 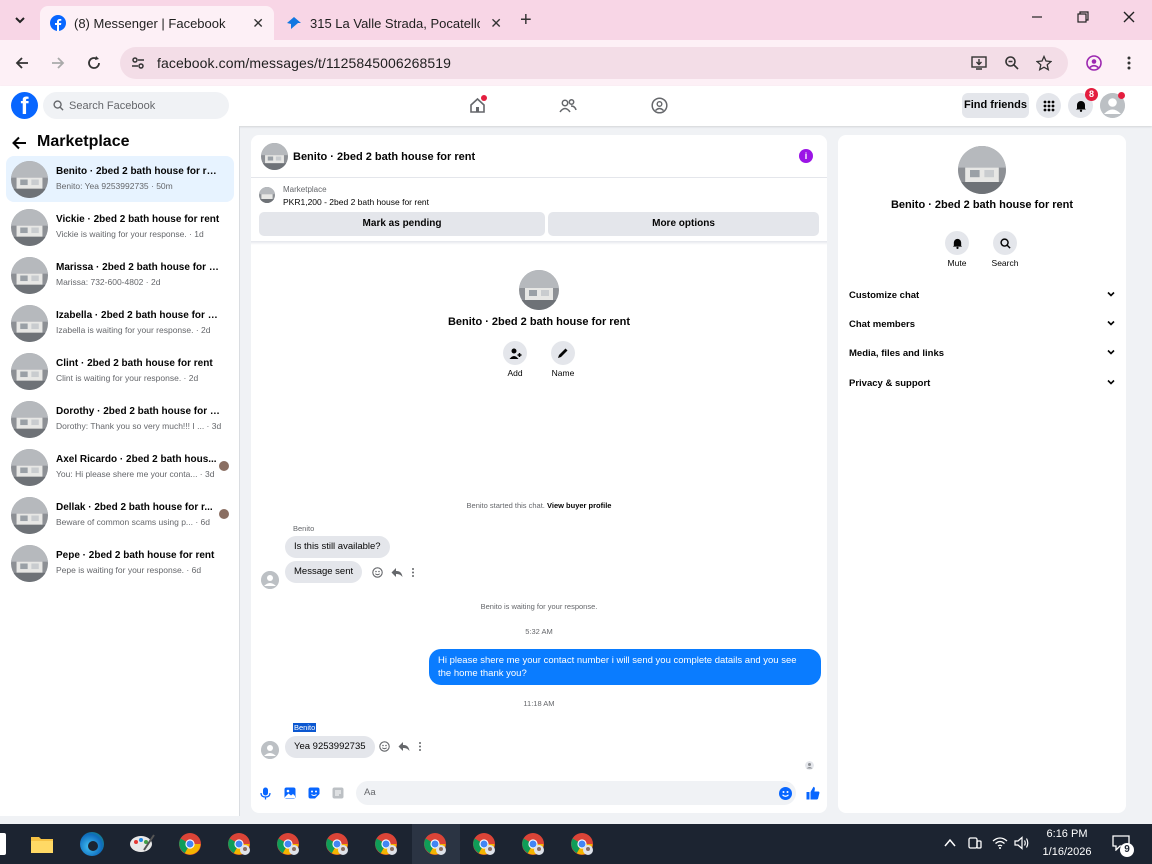 I want to click on listing-thumbnail, so click(x=267, y=195).